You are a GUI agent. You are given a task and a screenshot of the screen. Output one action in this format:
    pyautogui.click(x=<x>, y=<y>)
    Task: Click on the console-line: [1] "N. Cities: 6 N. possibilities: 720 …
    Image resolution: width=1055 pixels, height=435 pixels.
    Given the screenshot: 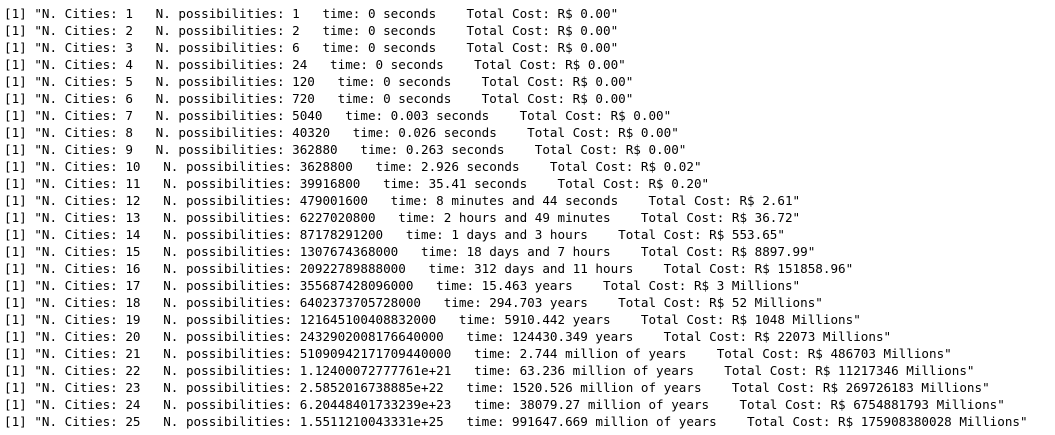 What is the action you would take?
    pyautogui.click(x=319, y=98)
    